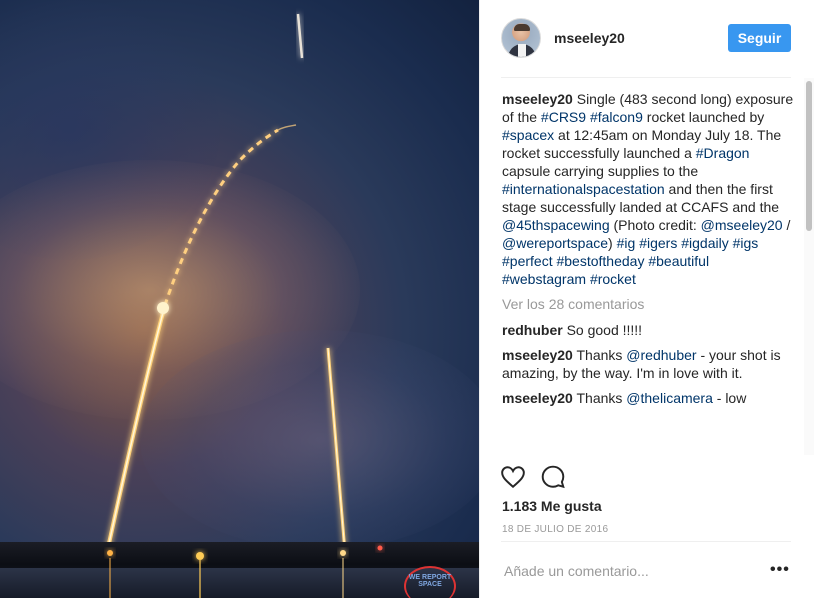 The height and width of the screenshot is (598, 814). Describe the element at coordinates (552, 506) in the screenshot. I see `likes-count: 1.183 Me gusta` at that location.